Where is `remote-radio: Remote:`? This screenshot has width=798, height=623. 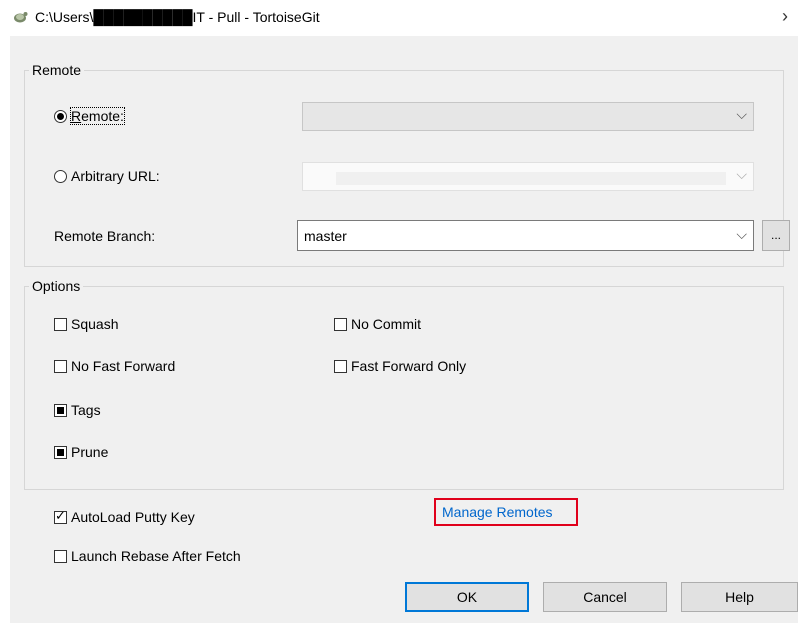
remote-radio: Remote: is located at coordinates (89, 116).